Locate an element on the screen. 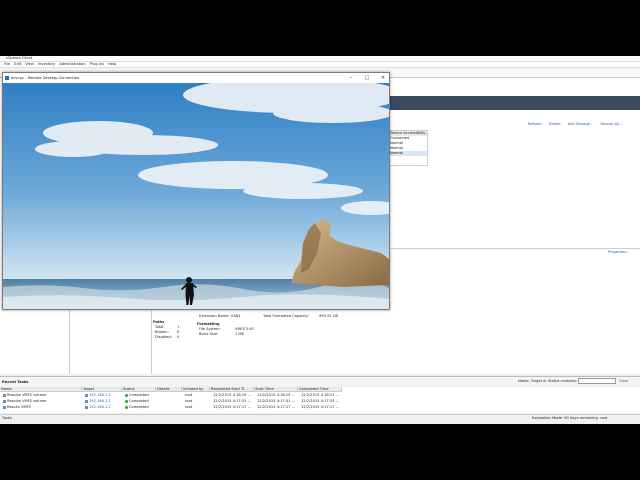  task-row-2-initiator: root is located at coordinates (189, 401).